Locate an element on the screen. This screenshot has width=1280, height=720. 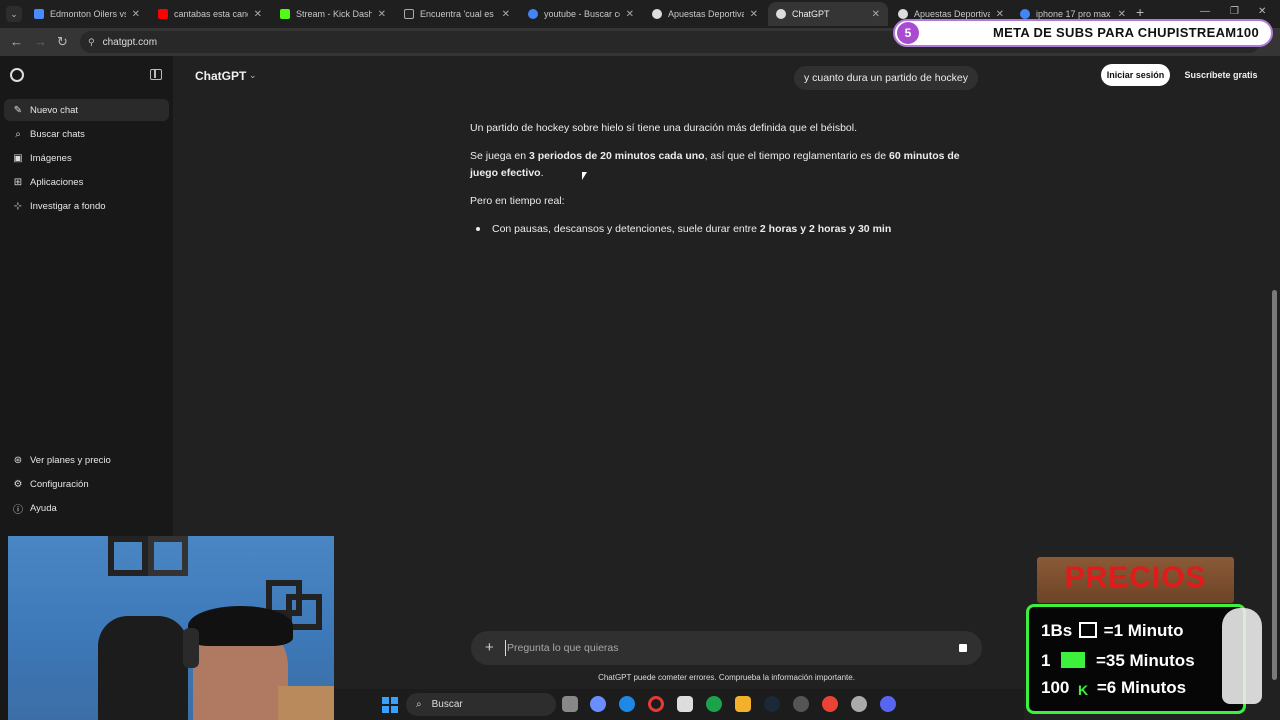
minimize-icon: — is located at coordinates (1205, 11).